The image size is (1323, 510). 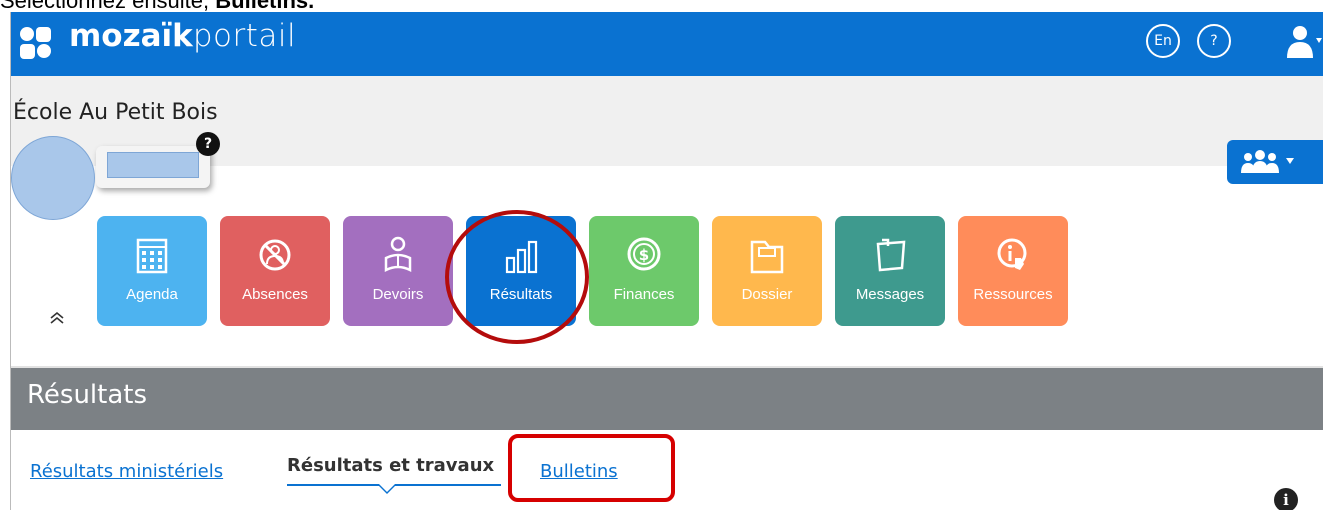 I want to click on tile-agenda: Agenda, so click(x=152, y=271).